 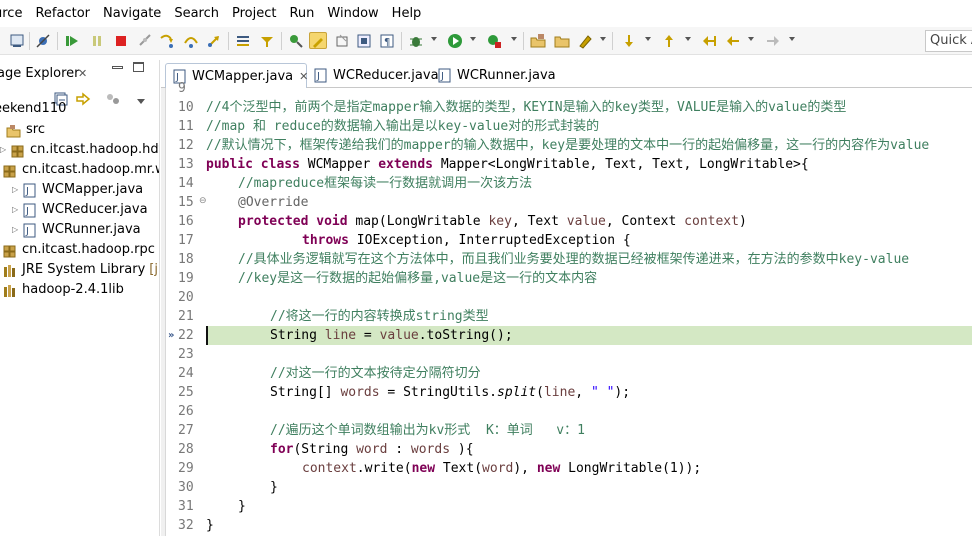 I want to click on step-return-icon, so click(x=214, y=40).